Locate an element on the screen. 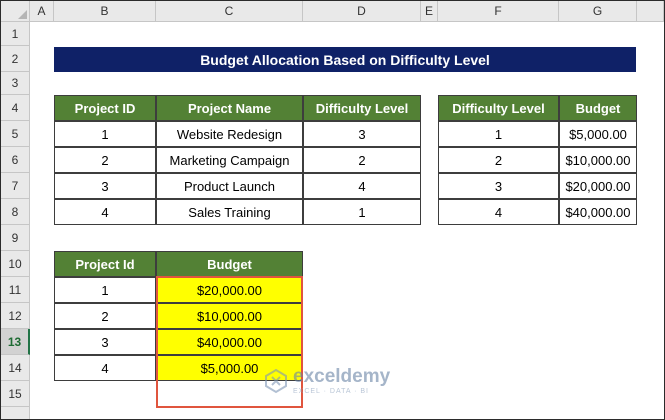  table2-cell: $20,000.00 is located at coordinates (598, 186).